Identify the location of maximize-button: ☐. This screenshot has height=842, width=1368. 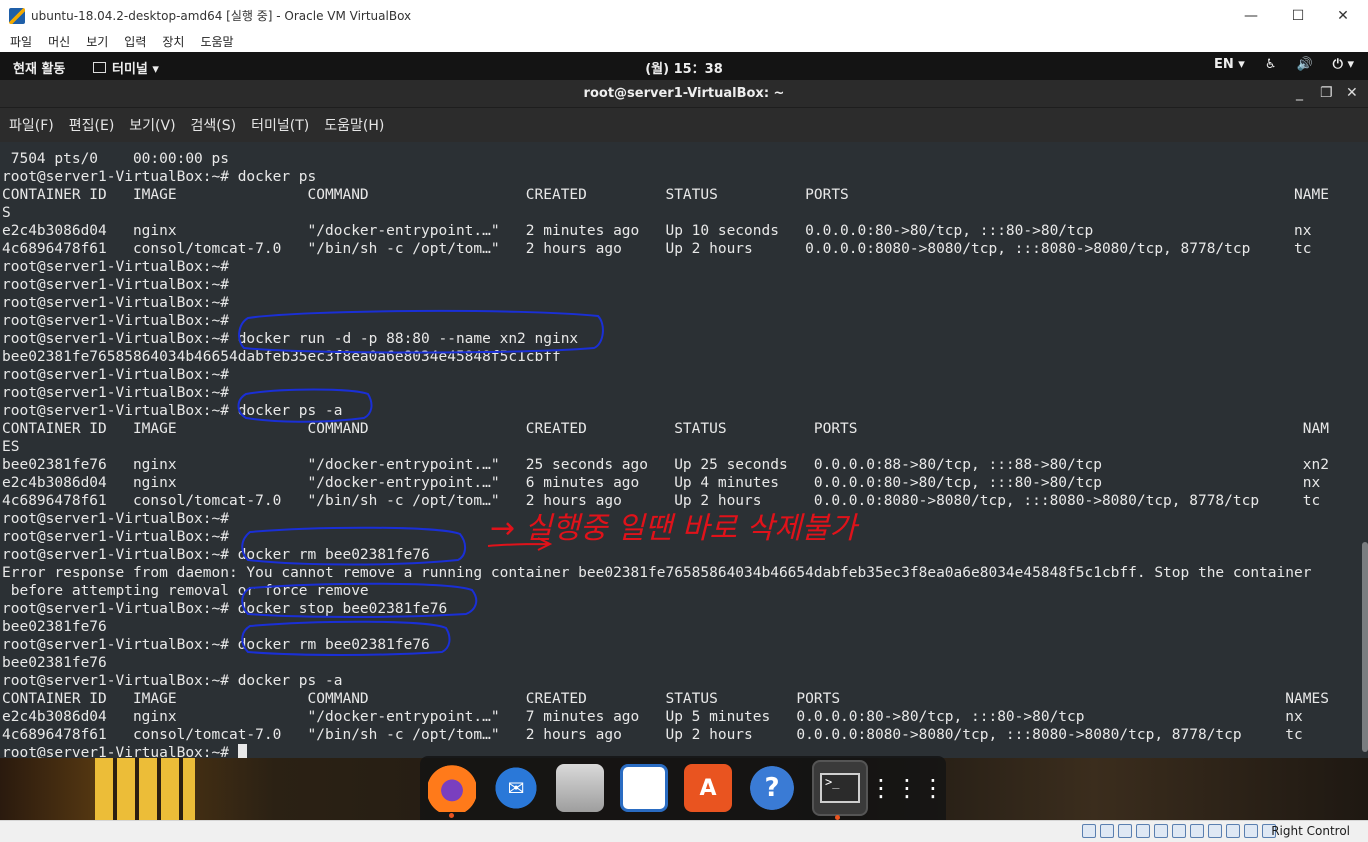
(1298, 15).